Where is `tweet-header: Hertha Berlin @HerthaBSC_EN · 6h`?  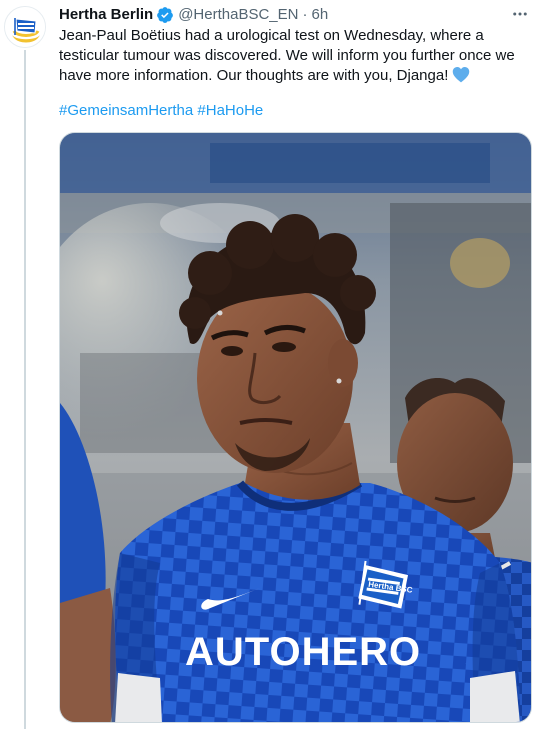
tweet-header: Hertha Berlin @HerthaBSC_EN · 6h is located at coordinates (193, 15).